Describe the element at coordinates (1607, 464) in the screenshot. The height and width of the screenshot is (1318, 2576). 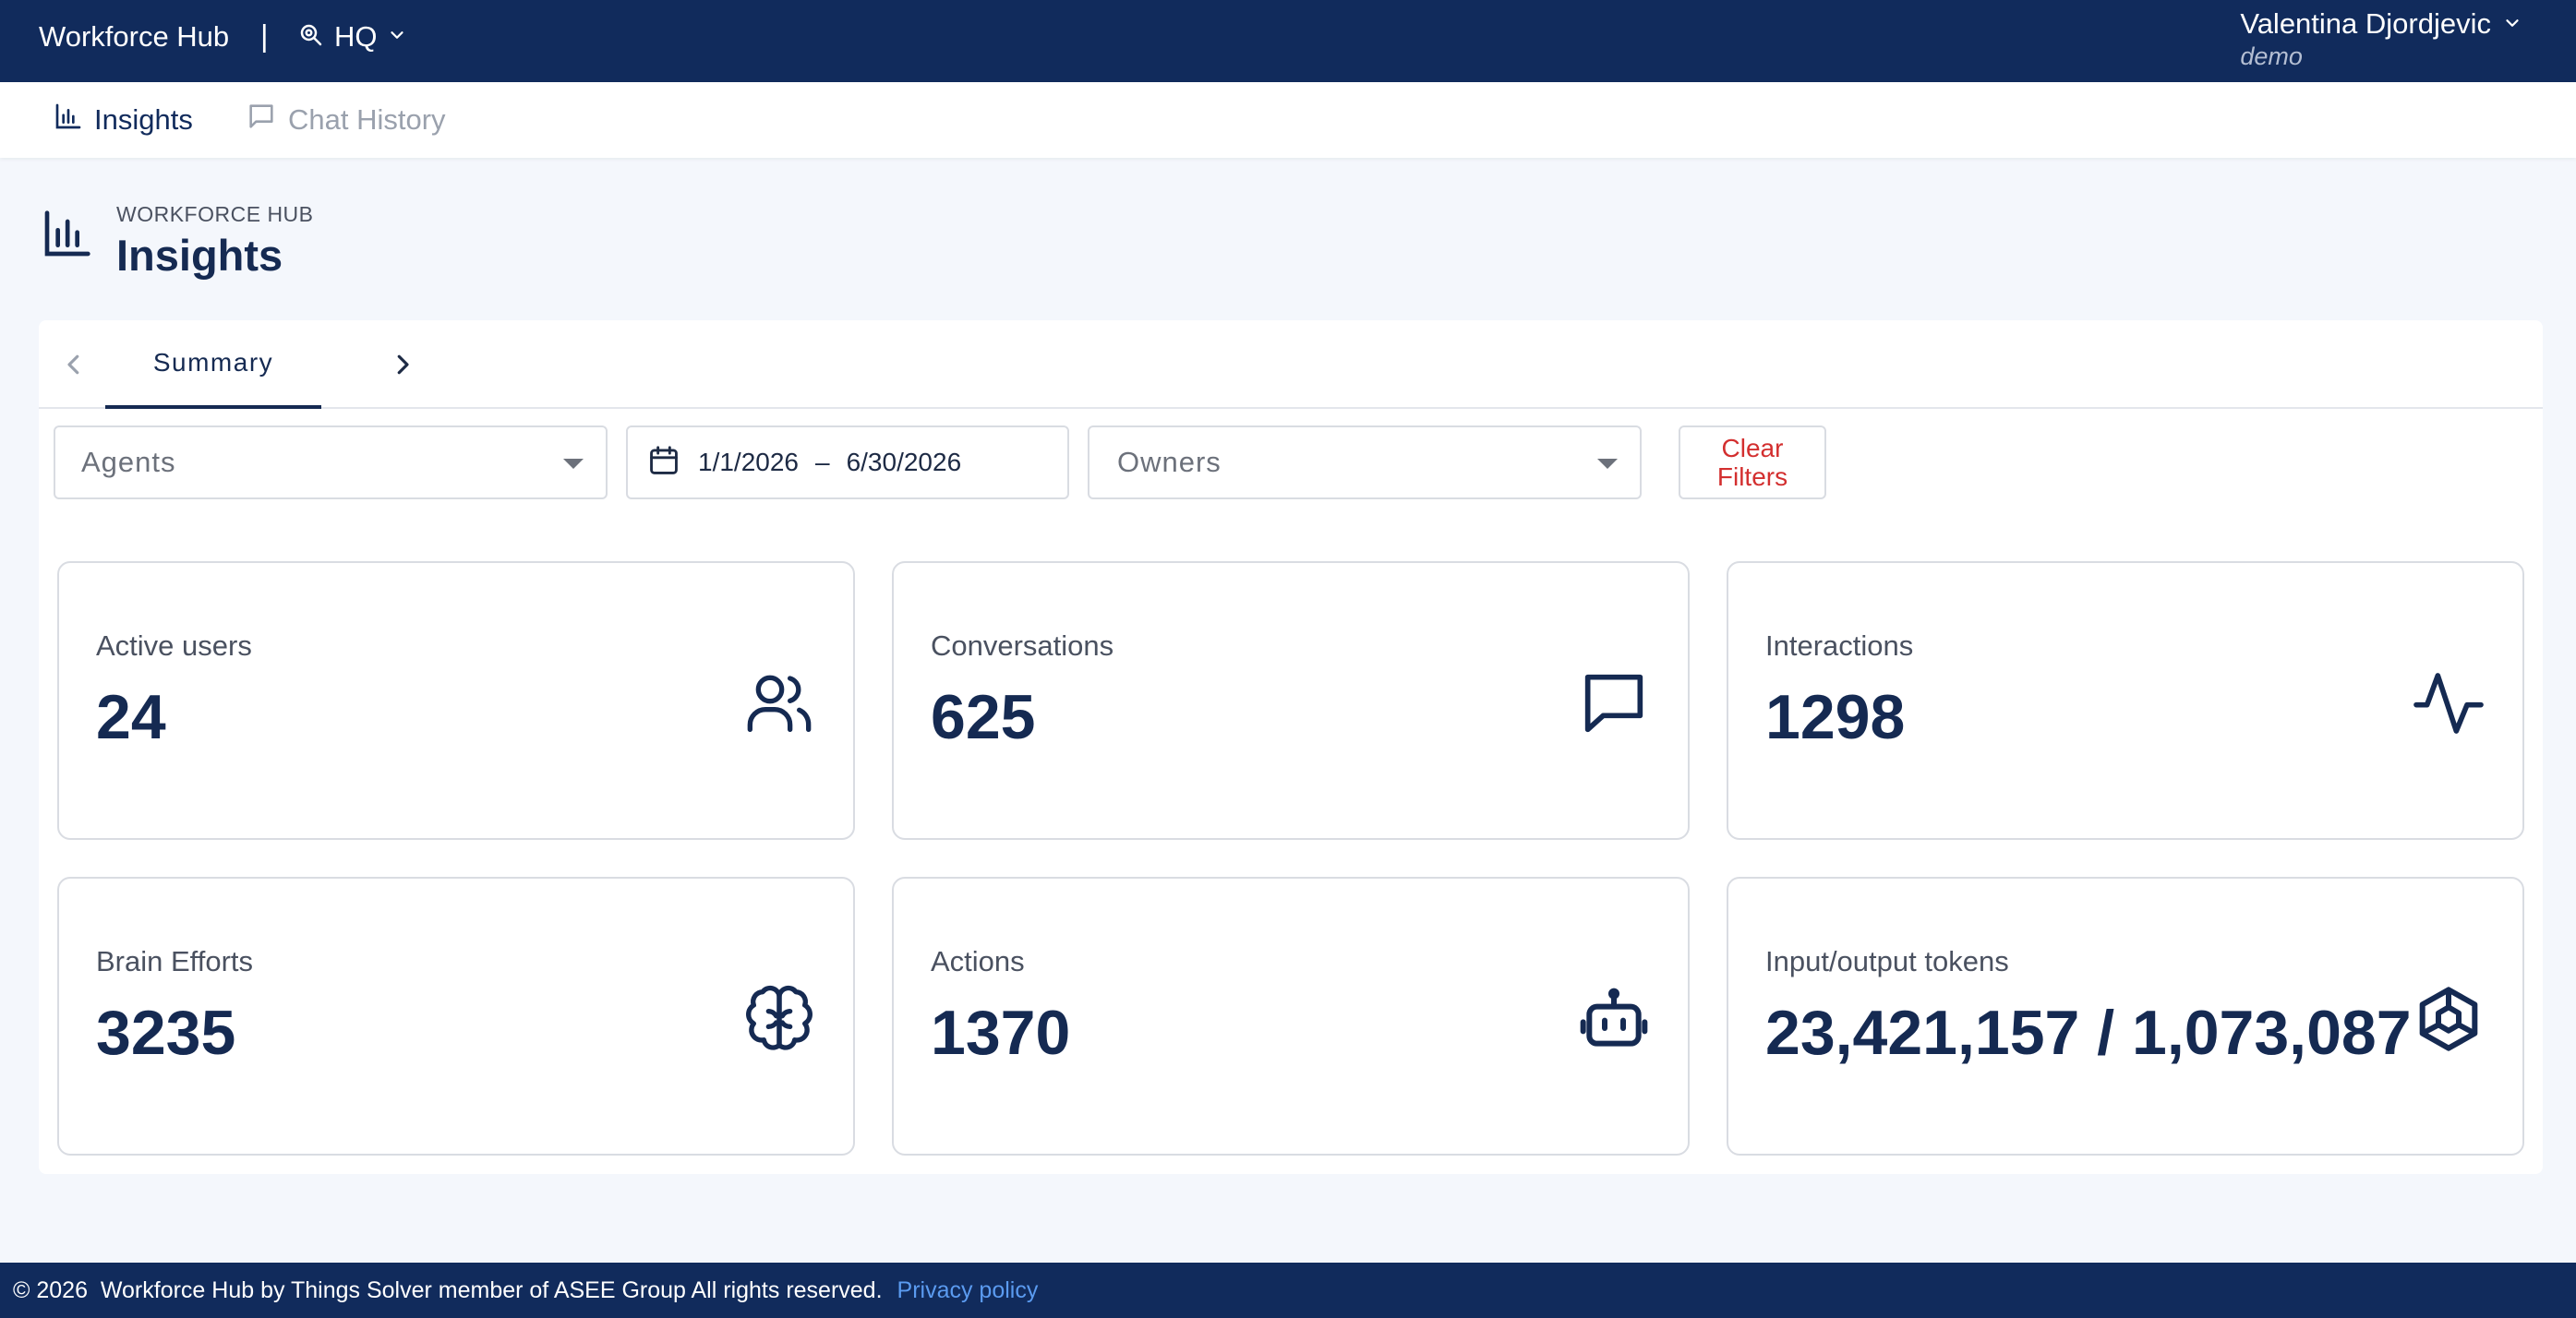
I see `owners-dropdown-arrow-icon` at that location.